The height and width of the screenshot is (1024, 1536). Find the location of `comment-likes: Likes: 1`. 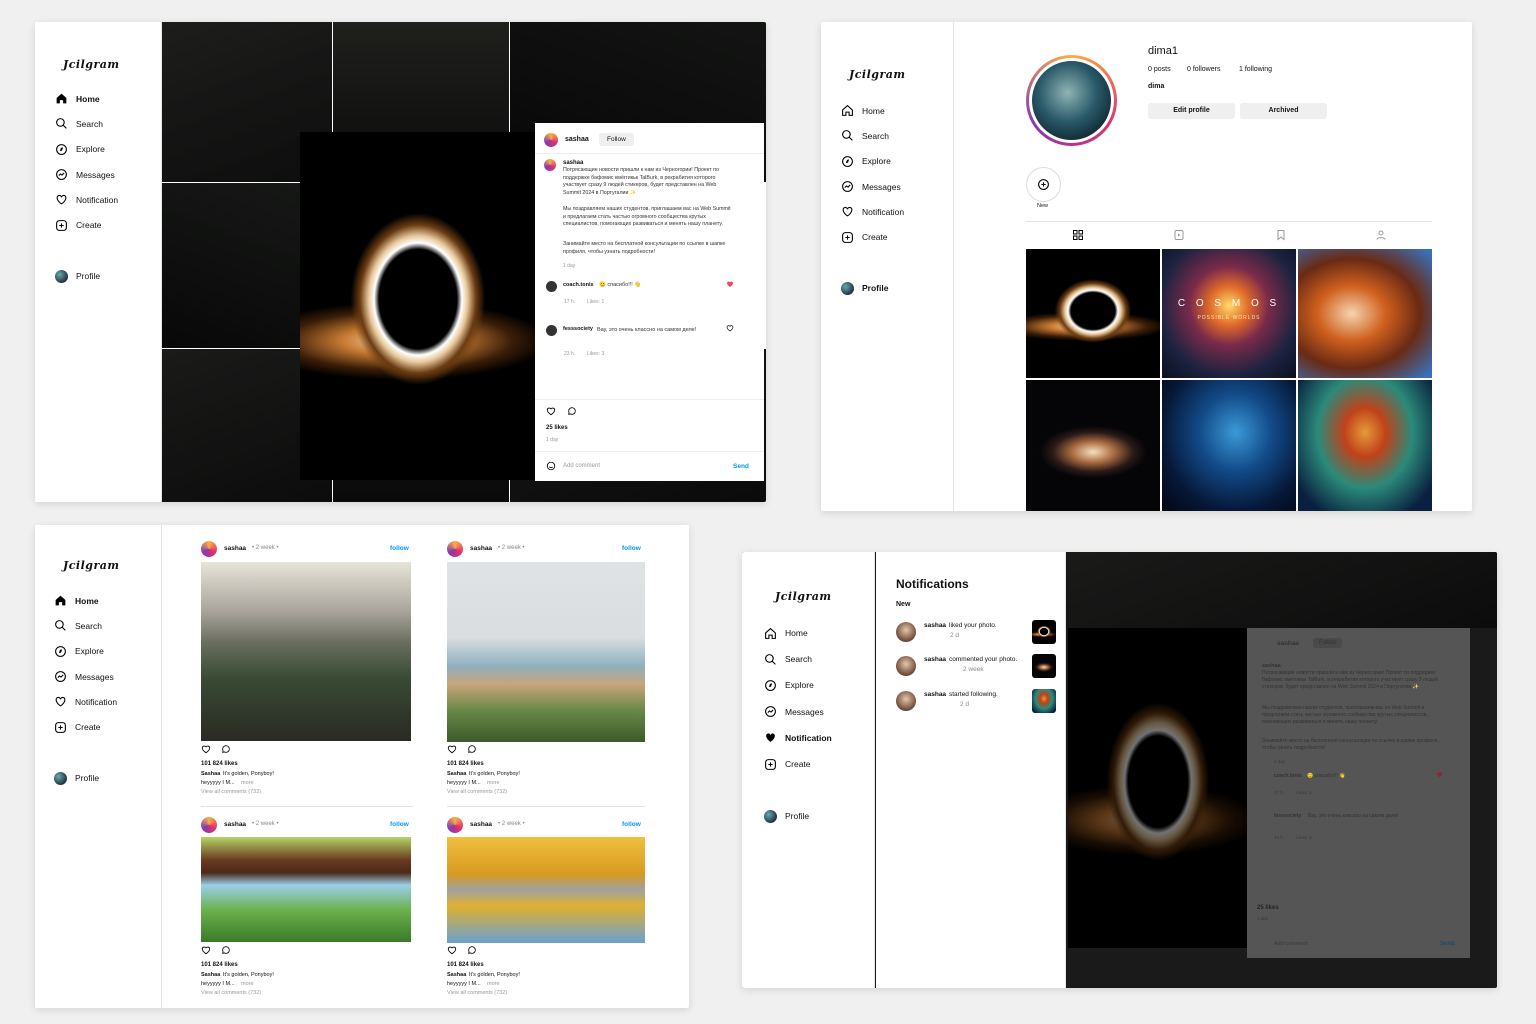

comment-likes: Likes: 1 is located at coordinates (595, 302).